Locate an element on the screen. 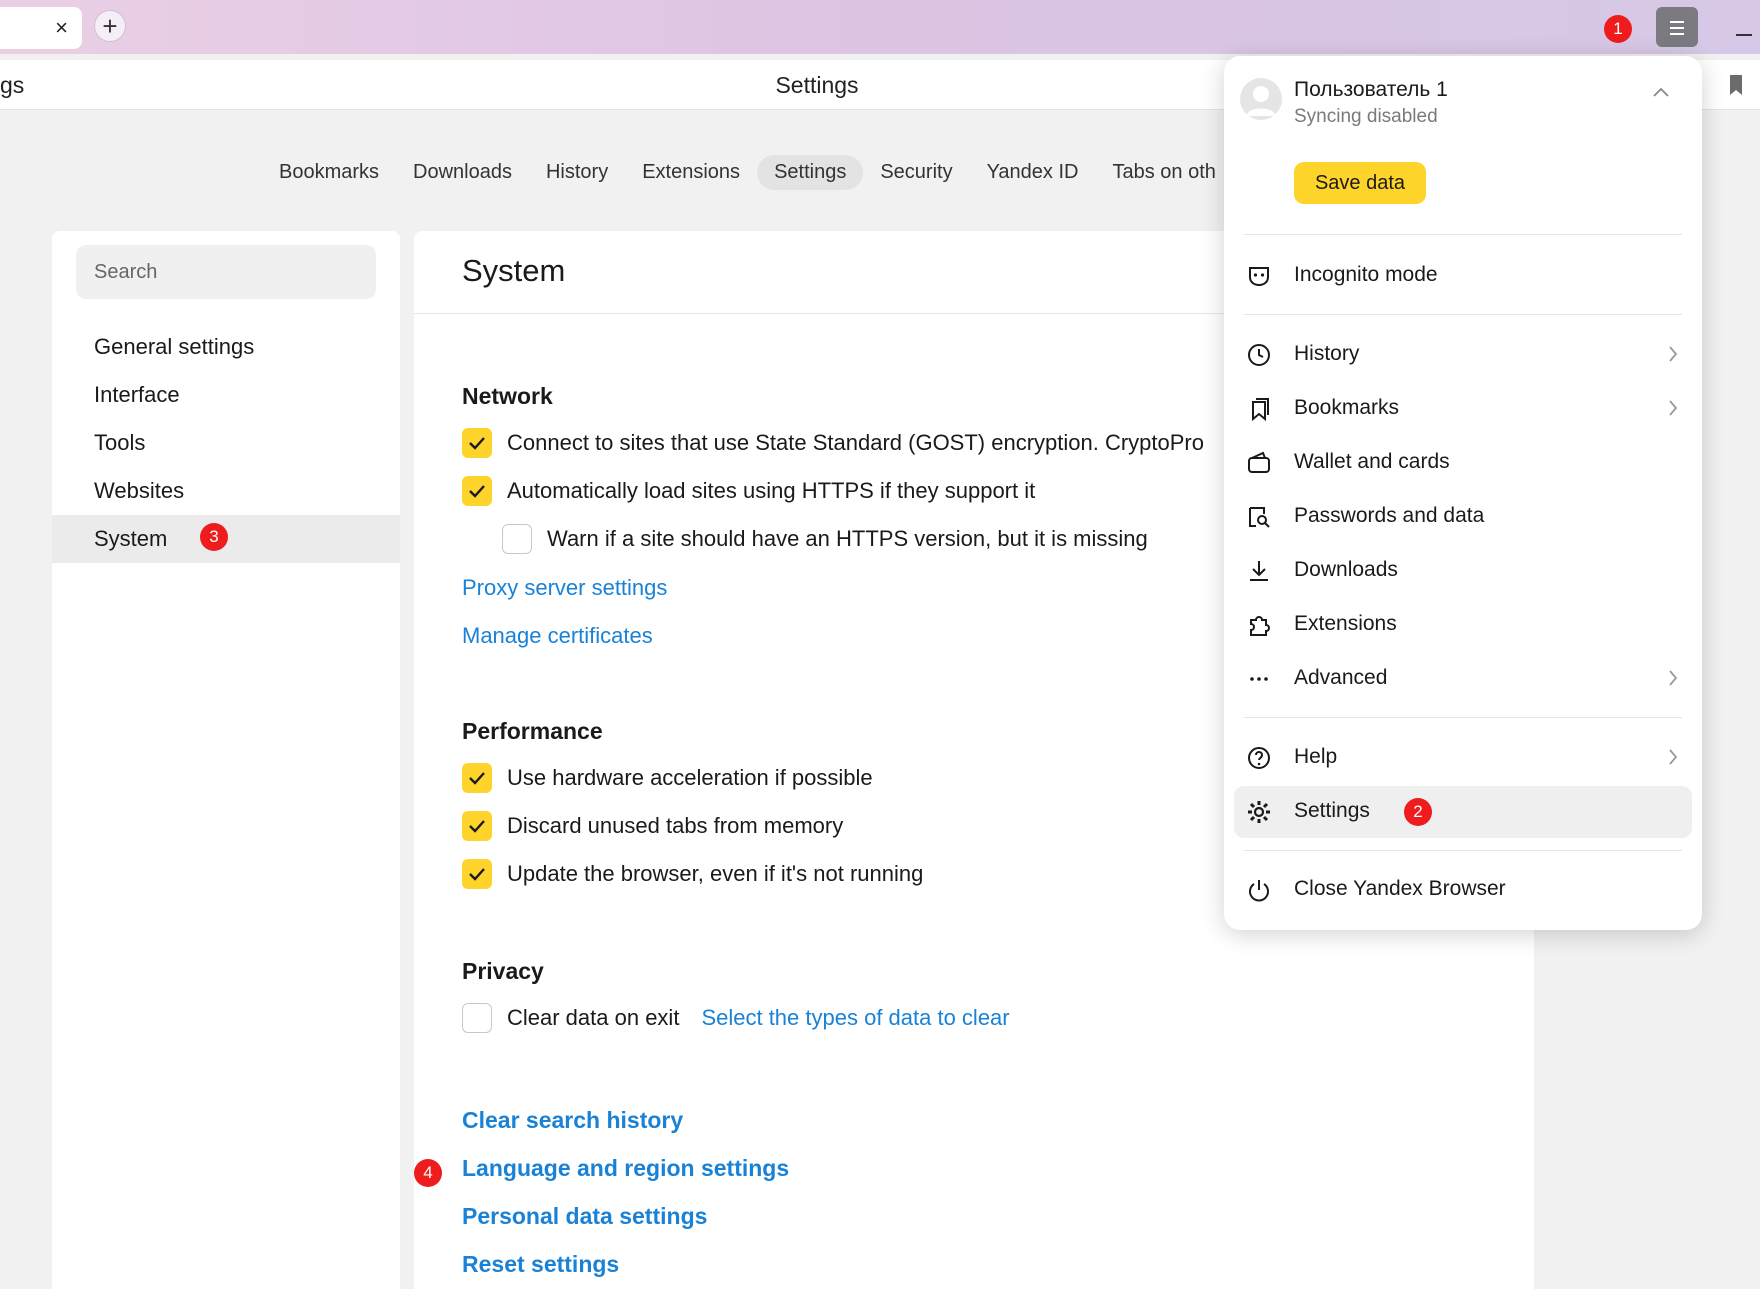 The image size is (1760, 1289). performance-heading: Performance is located at coordinates (532, 731).